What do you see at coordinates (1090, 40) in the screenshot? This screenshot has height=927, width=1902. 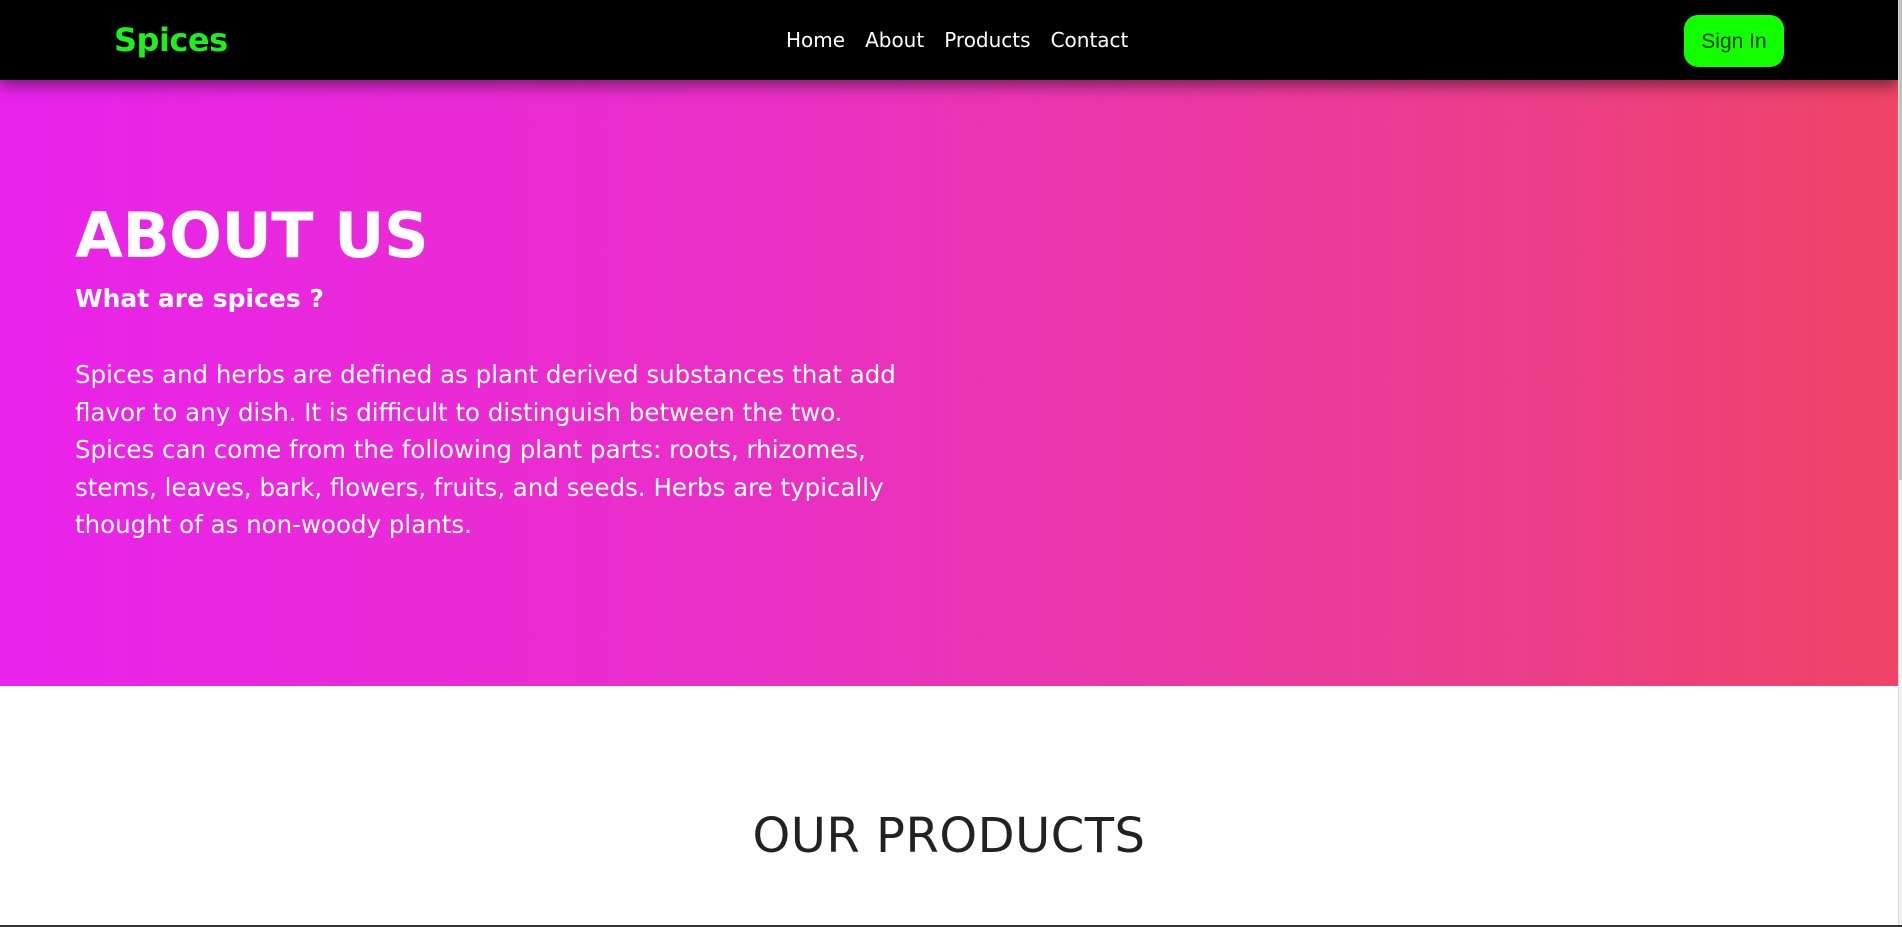 I see `nav-link-contact: Contact` at bounding box center [1090, 40].